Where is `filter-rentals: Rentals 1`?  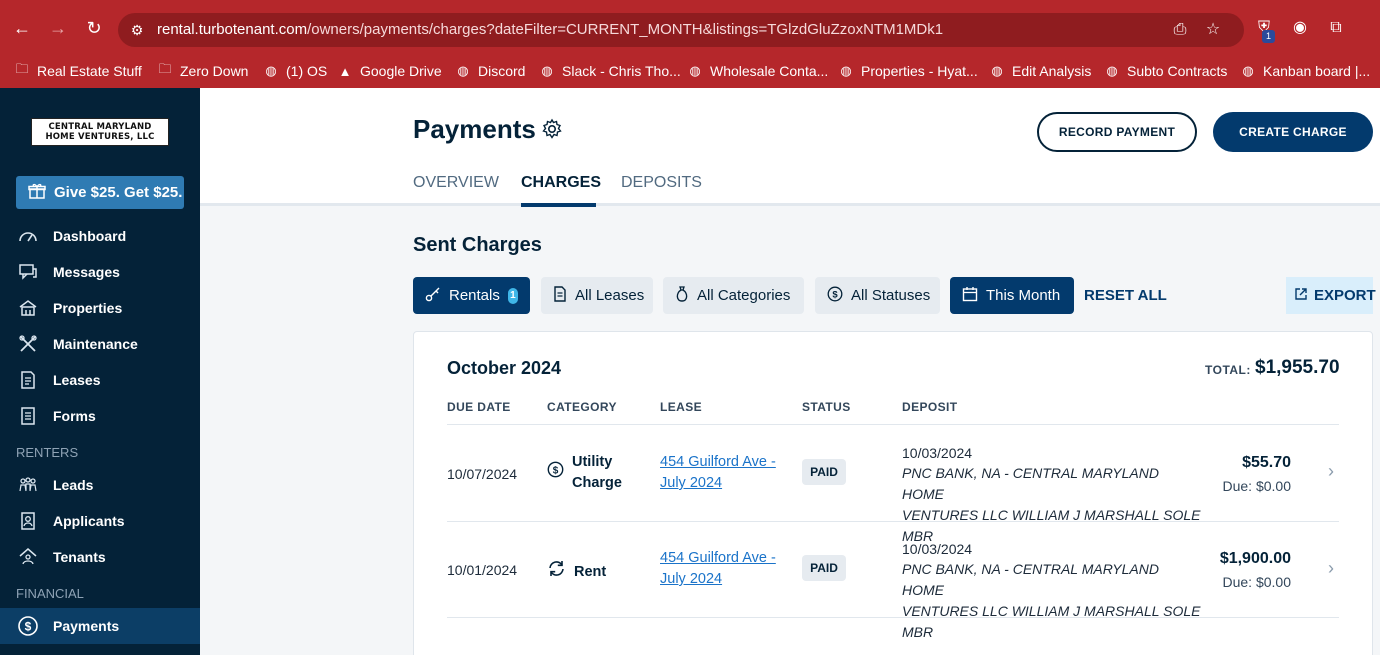 filter-rentals: Rentals 1 is located at coordinates (471, 295).